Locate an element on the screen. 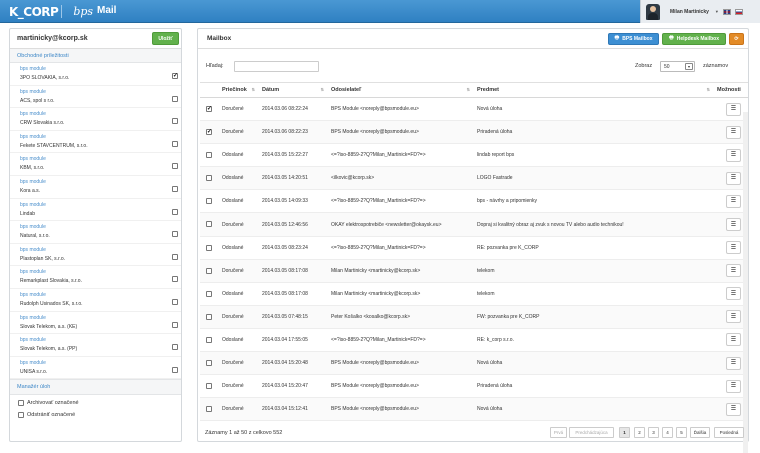  row-subject: lindab report bps is located at coordinates (593, 155).